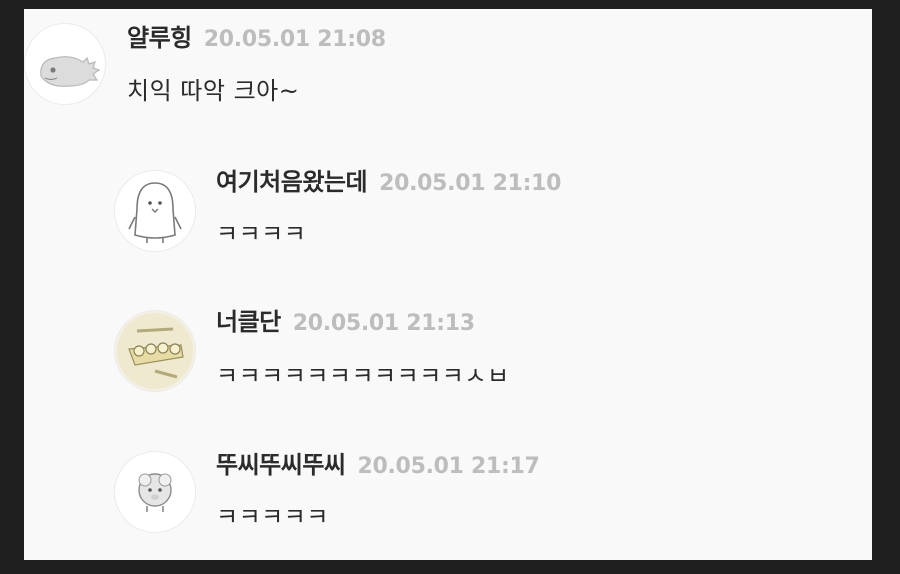 The width and height of the screenshot is (900, 574). I want to click on dinosaur-icon, so click(70, 71).